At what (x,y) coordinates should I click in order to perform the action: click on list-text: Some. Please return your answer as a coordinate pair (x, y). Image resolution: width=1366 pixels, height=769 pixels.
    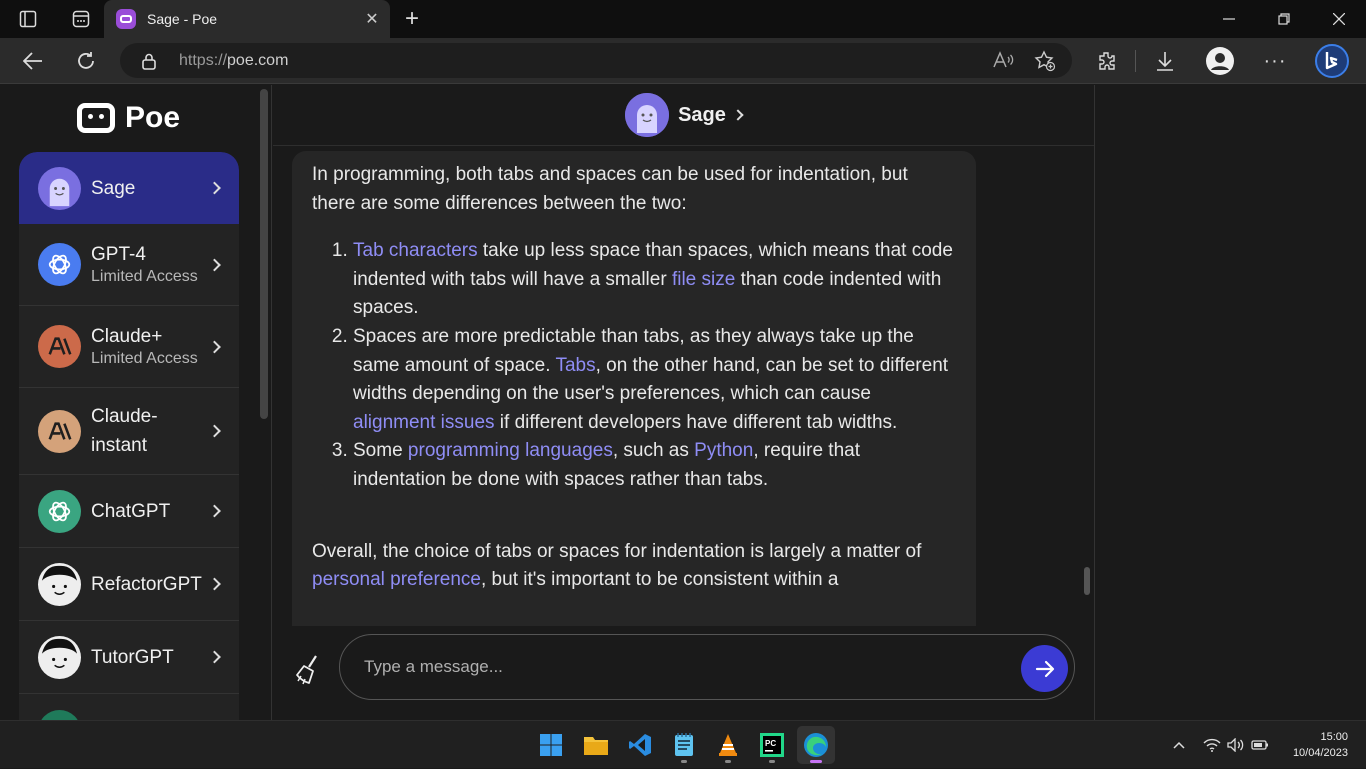
    Looking at the image, I should click on (380, 451).